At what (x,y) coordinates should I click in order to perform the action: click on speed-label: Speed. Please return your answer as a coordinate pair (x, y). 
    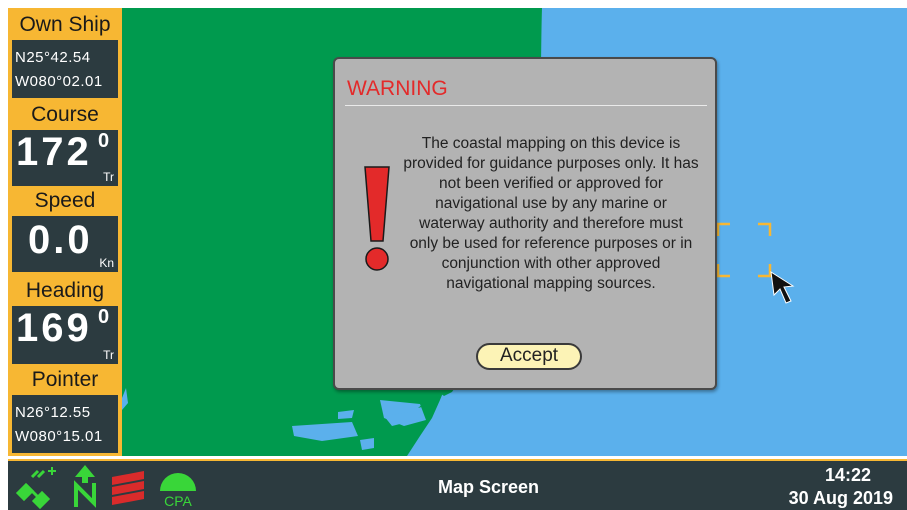
    Looking at the image, I should click on (65, 201).